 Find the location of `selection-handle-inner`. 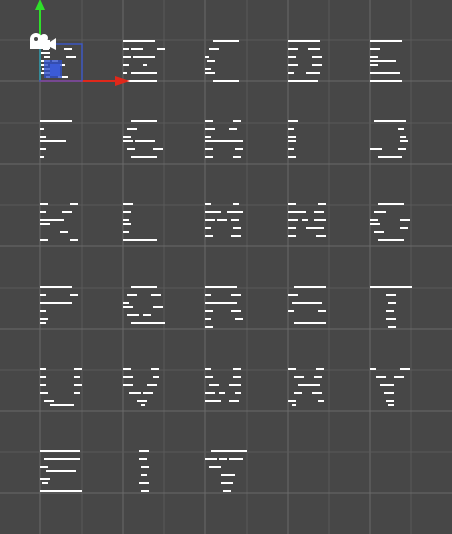

selection-handle-inner is located at coordinates (55, 70).